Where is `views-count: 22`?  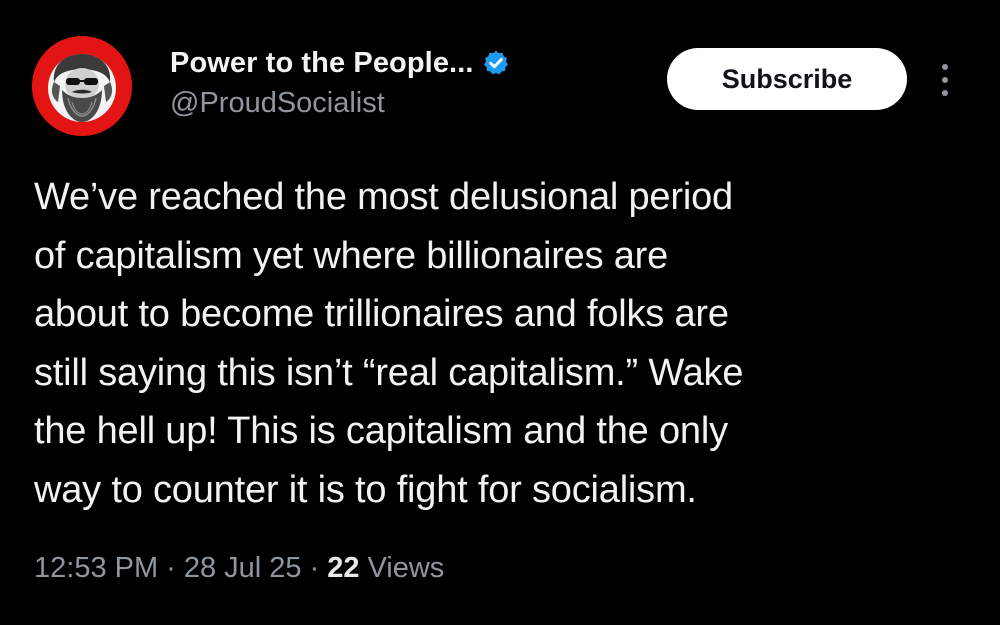 views-count: 22 is located at coordinates (343, 568).